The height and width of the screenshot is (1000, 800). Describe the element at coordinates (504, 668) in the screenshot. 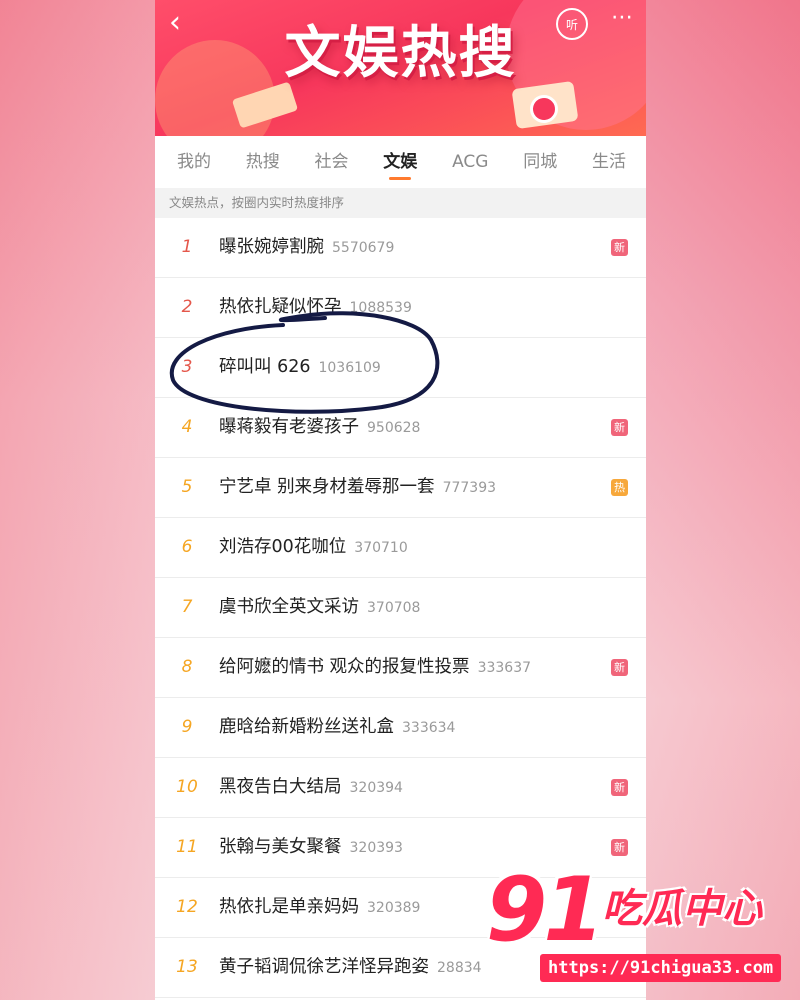

I see `heat-count: 333637` at that location.